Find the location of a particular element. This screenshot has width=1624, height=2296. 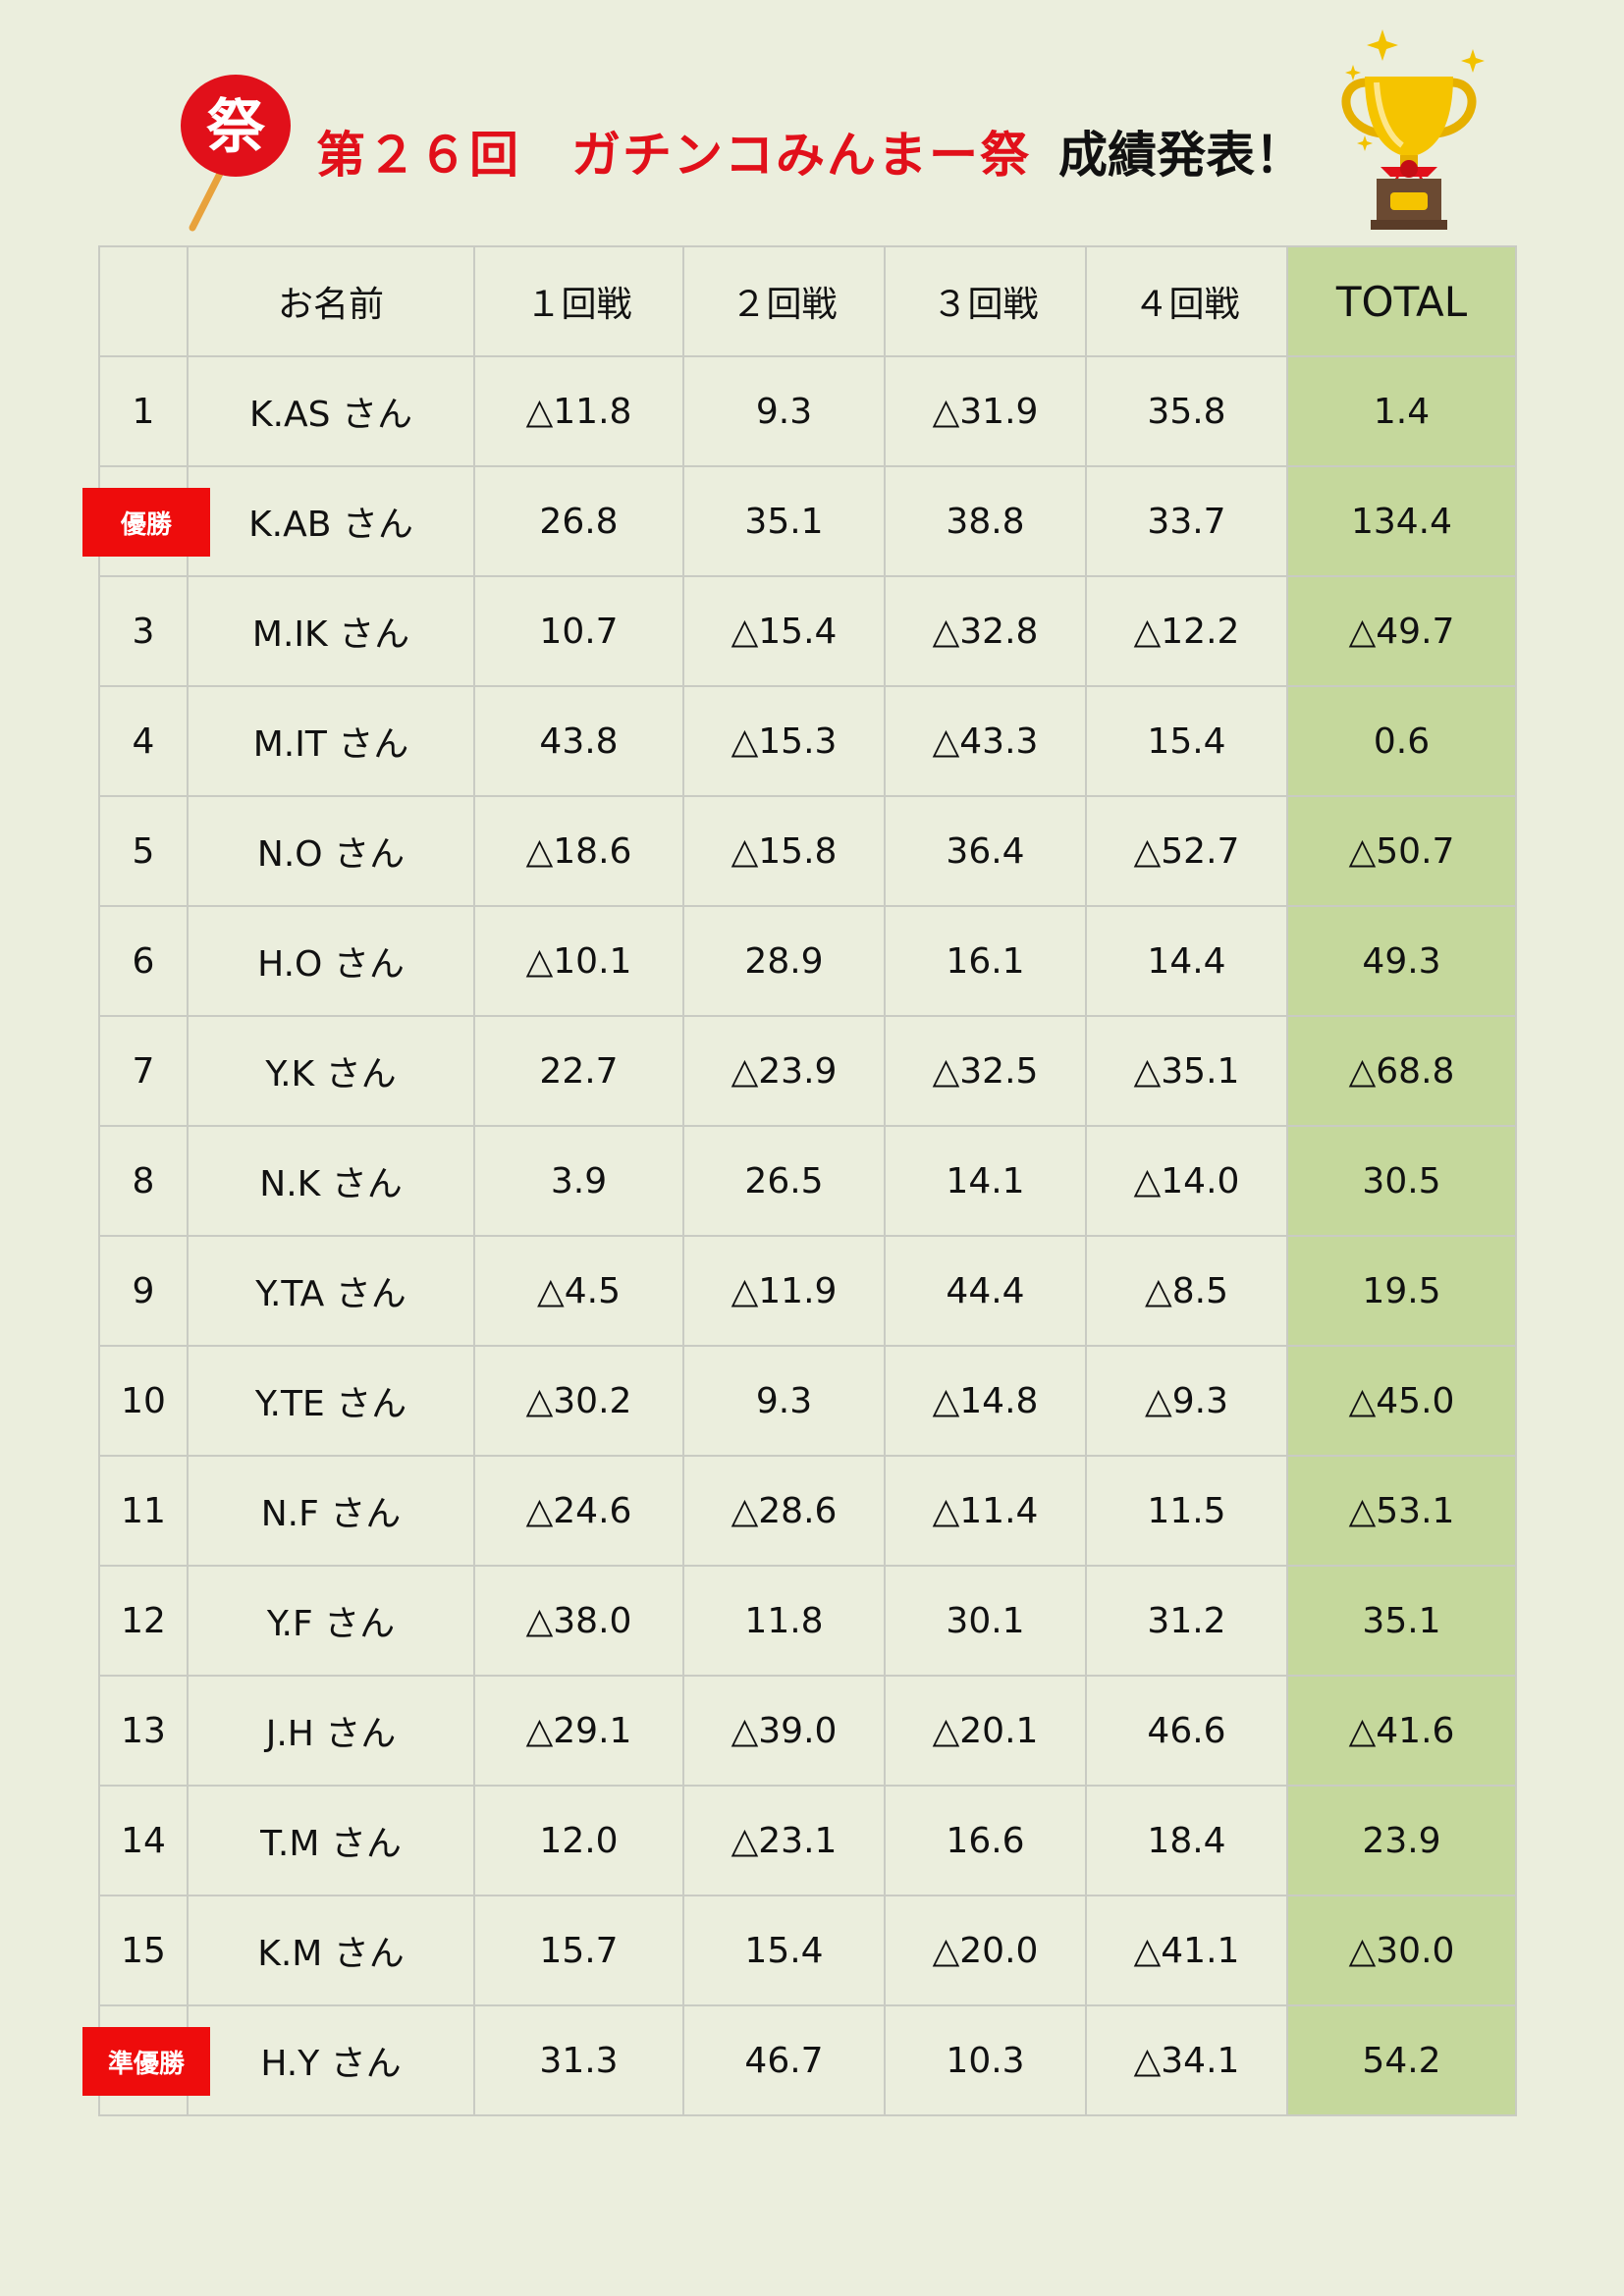

total-score: △41.6 is located at coordinates (1401, 1731).